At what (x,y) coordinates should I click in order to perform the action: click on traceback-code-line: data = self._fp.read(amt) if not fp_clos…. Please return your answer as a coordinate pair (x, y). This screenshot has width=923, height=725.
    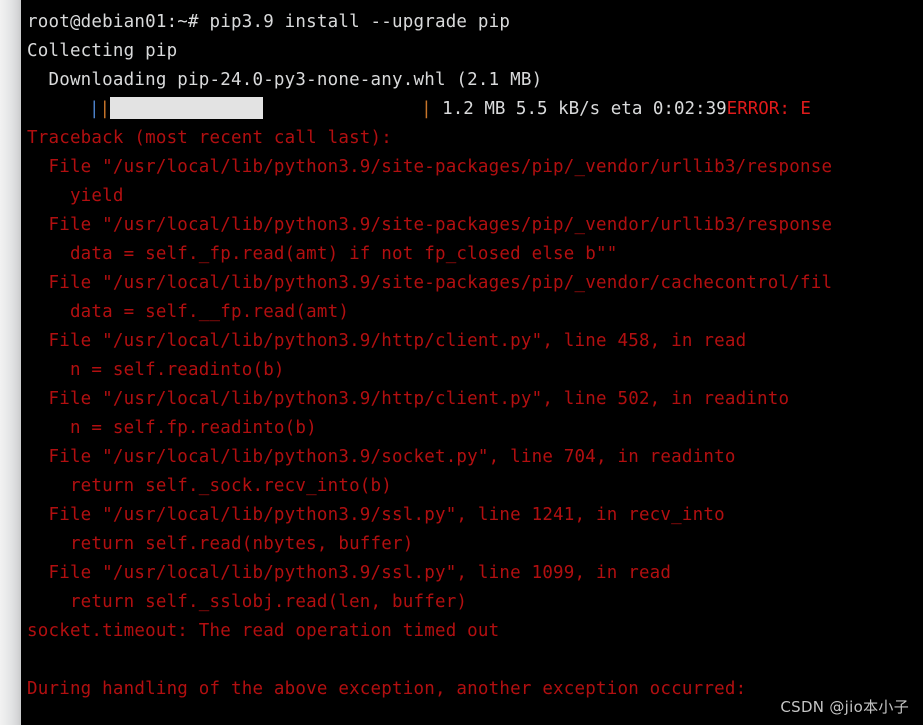
    Looking at the image, I should click on (322, 254).